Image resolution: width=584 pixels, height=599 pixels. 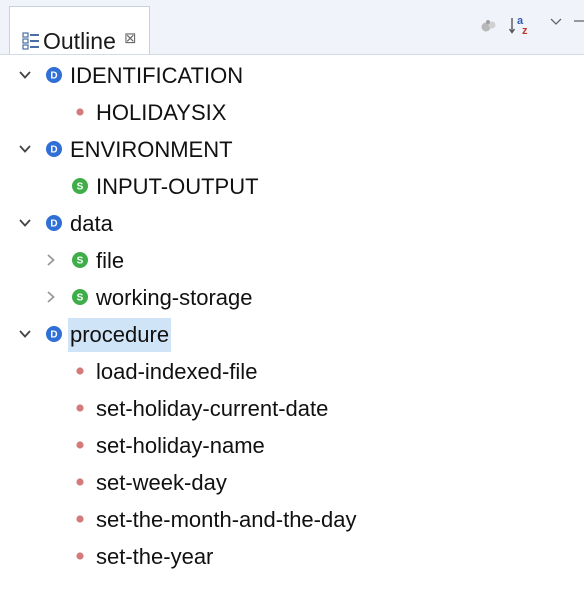 I want to click on tree-item-label: data, so click(x=91, y=223).